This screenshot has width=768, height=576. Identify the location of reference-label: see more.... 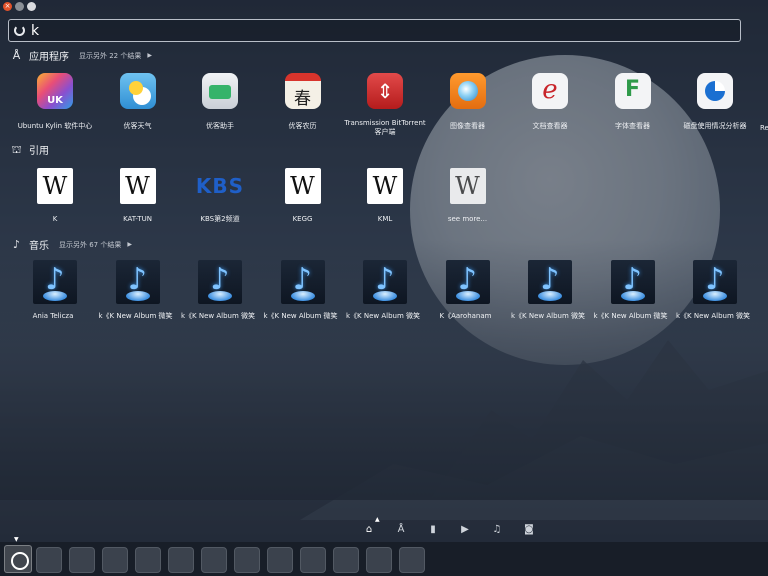
(467, 219).